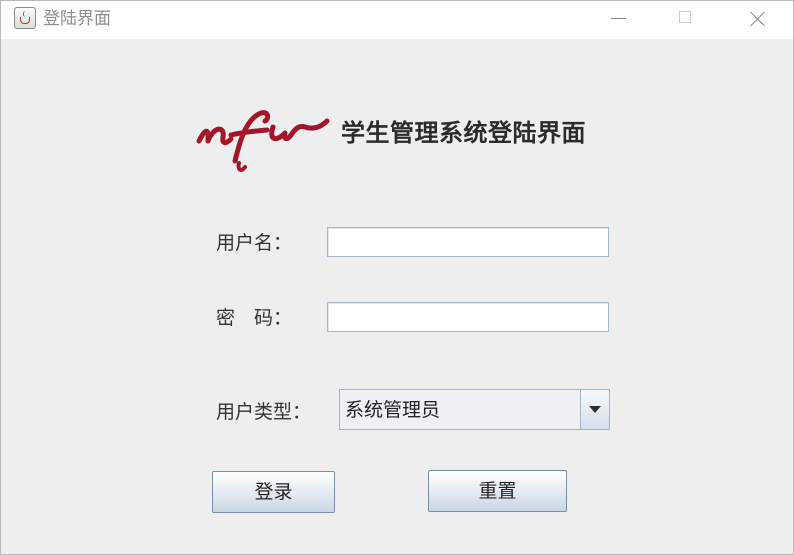 The image size is (794, 555). Describe the element at coordinates (468, 317) in the screenshot. I see `password-field` at that location.